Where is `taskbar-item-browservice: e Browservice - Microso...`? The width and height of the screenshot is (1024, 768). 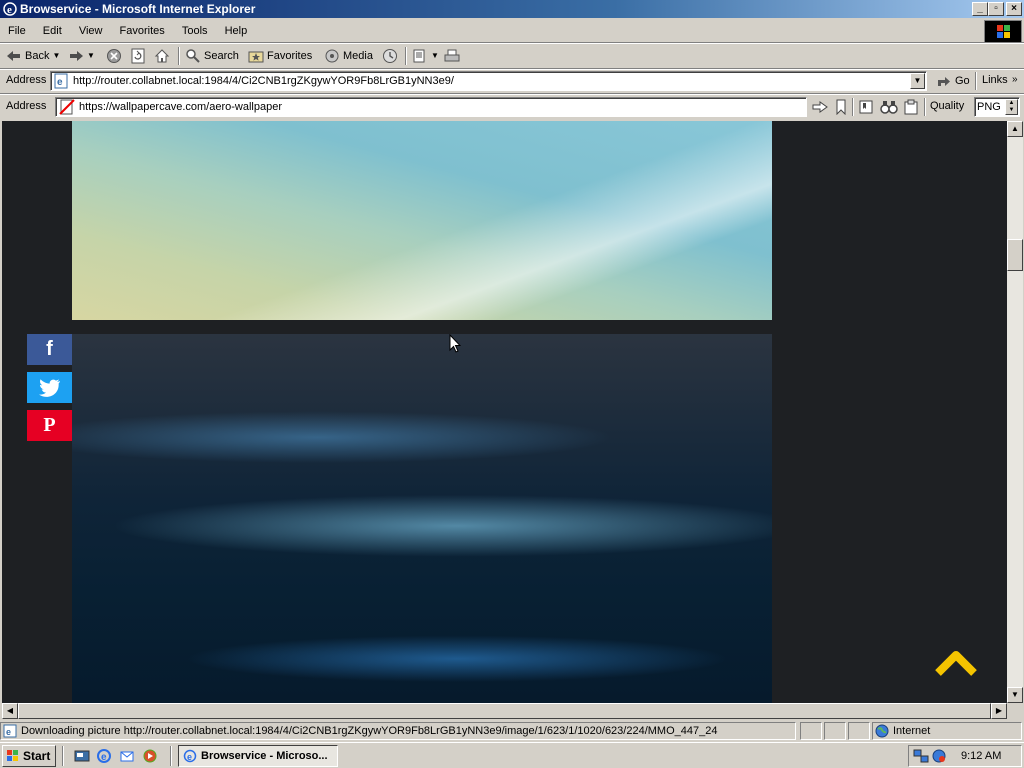 taskbar-item-browservice: e Browservice - Microso... is located at coordinates (258, 756).